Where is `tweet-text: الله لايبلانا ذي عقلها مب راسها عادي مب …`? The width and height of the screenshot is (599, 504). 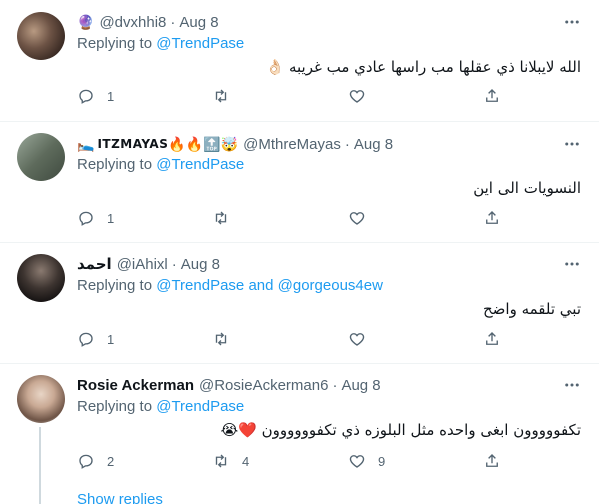 tweet-text: الله لايبلانا ذي عقلها مب راسها عادي مب … is located at coordinates (423, 67).